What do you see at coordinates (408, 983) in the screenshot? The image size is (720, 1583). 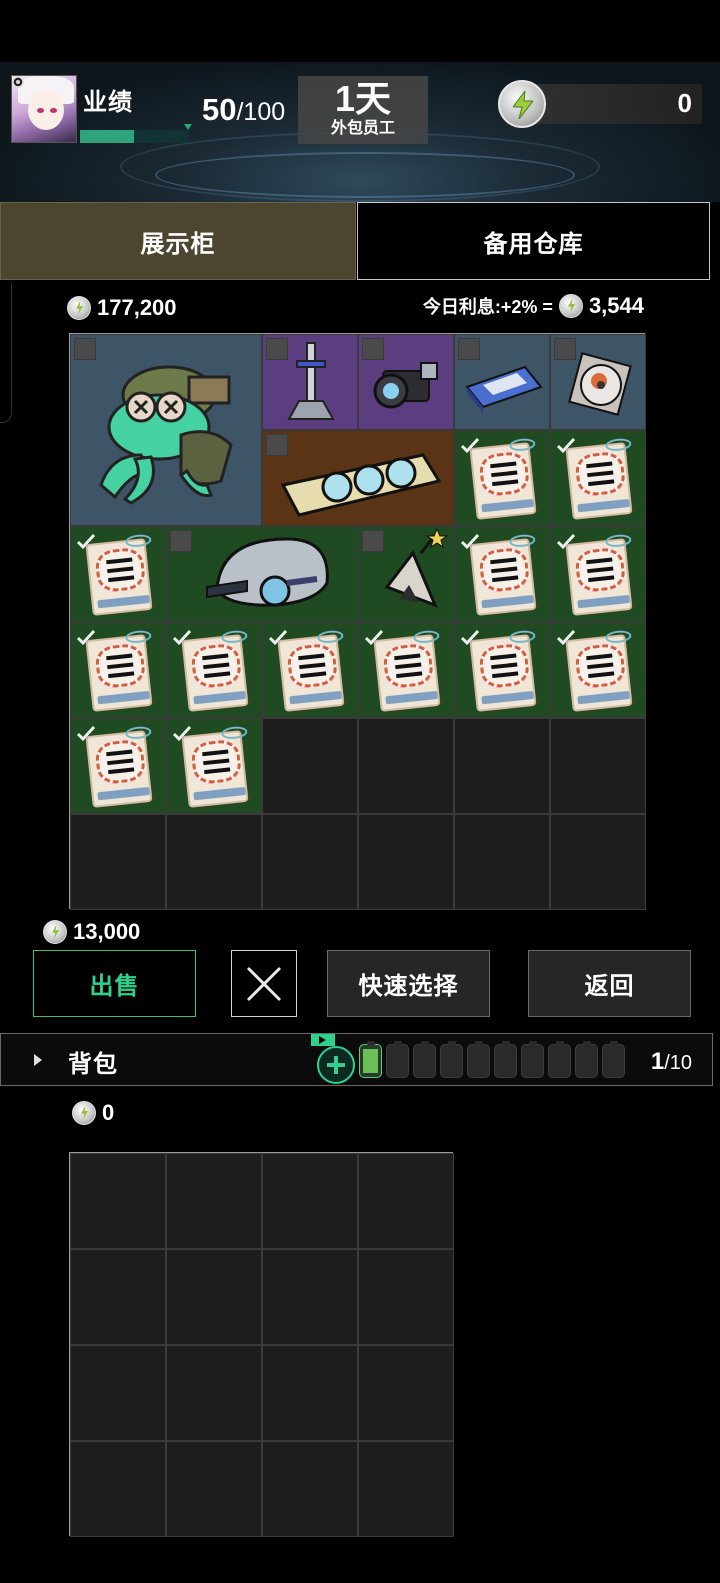 I see `quick-select-button: 快速选择` at bounding box center [408, 983].